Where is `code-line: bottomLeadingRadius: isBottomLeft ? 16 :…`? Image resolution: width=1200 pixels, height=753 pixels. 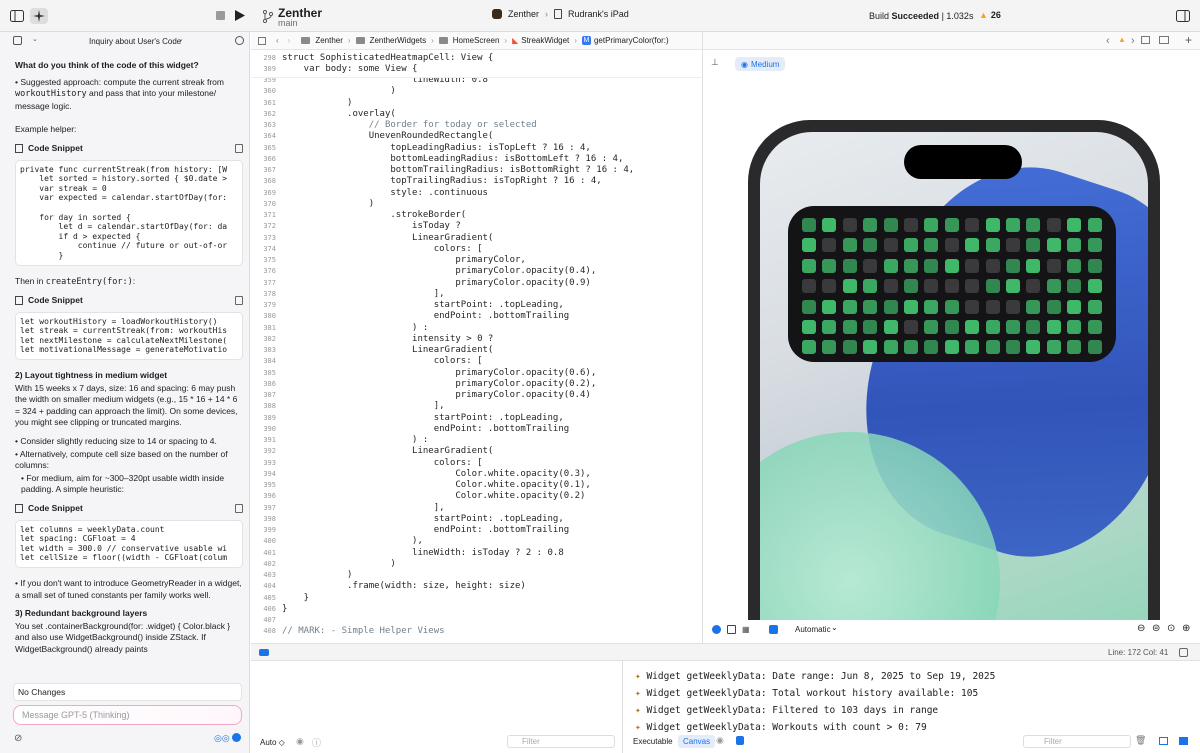 code-line: bottomLeadingRadius: isBottomLeft ? 16 :… is located at coordinates (452, 159).